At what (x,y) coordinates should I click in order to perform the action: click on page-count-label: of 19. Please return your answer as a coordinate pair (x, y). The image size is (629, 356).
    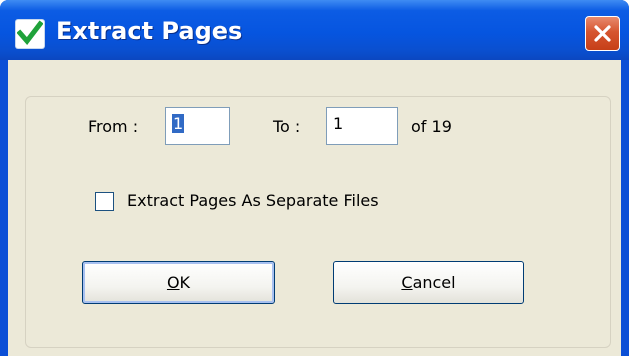
    Looking at the image, I should click on (431, 126).